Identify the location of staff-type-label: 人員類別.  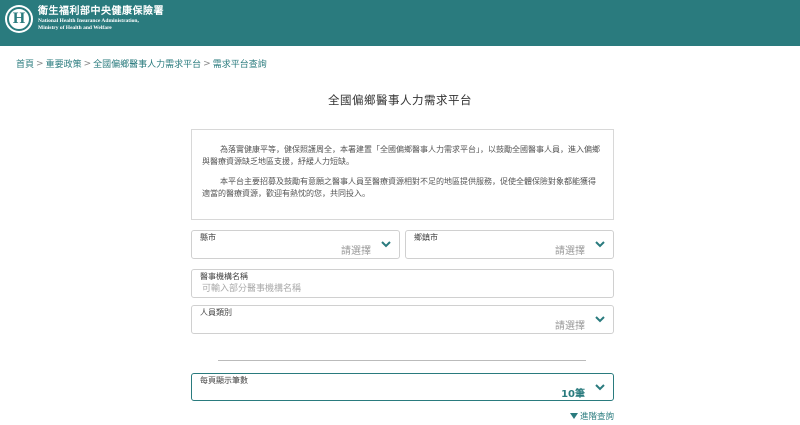
(216, 312).